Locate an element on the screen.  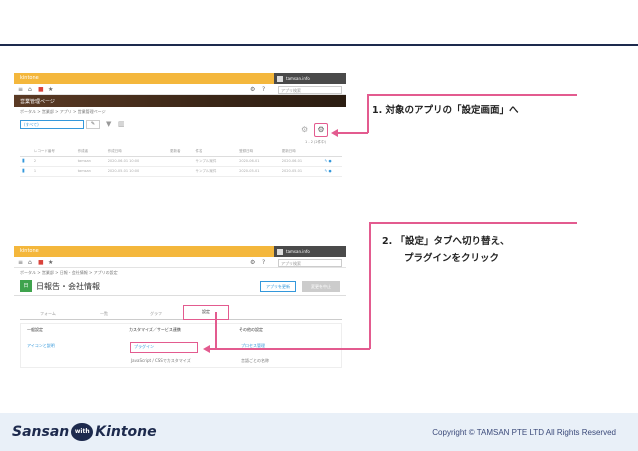
logo-left: Sansan is located at coordinates (41, 432).